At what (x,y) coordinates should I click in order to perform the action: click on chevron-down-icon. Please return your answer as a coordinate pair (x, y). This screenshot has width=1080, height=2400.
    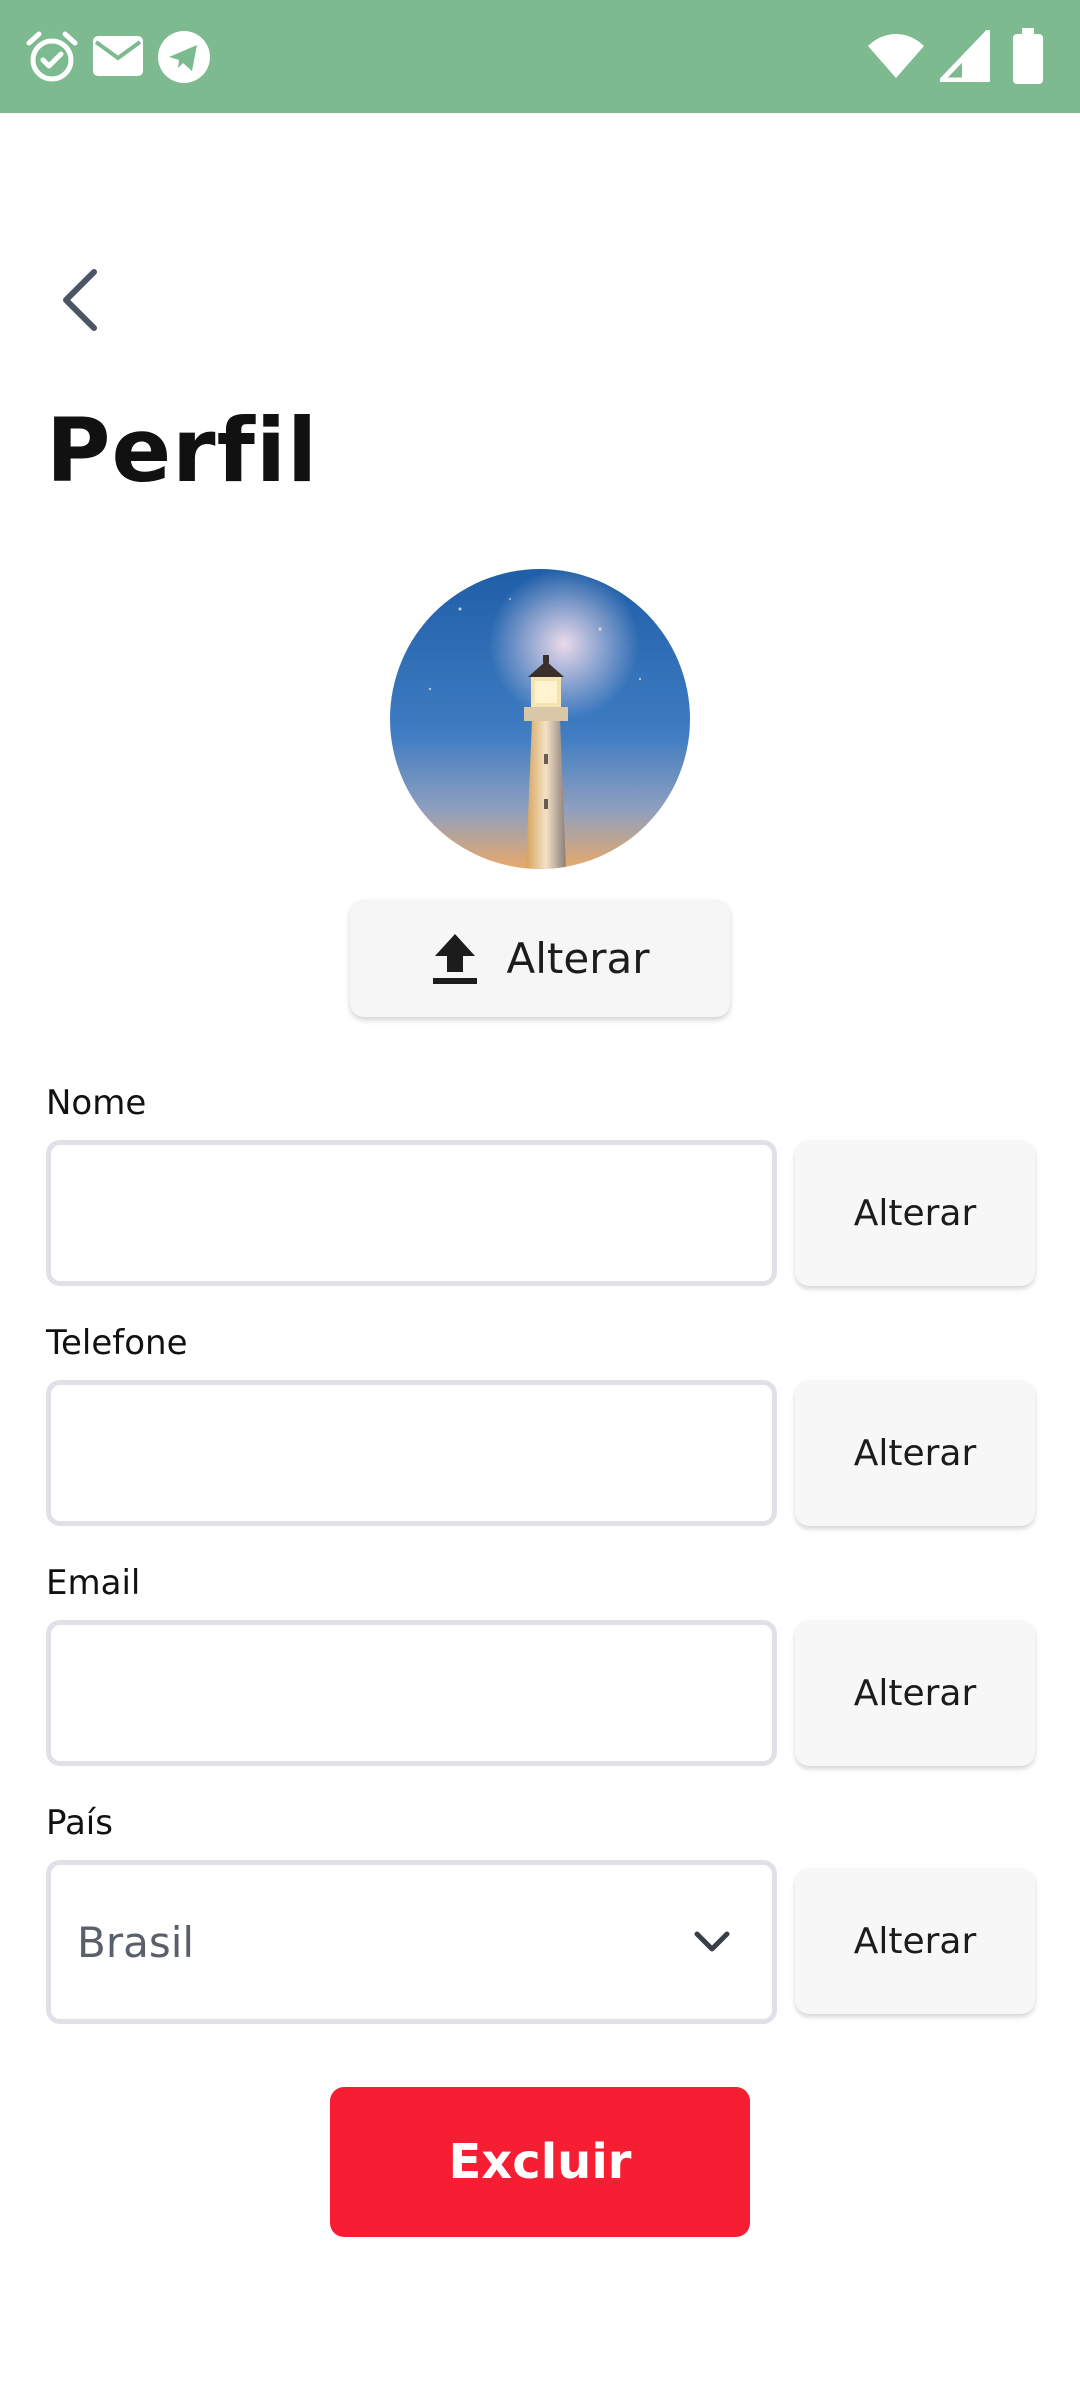
    Looking at the image, I should click on (712, 1941).